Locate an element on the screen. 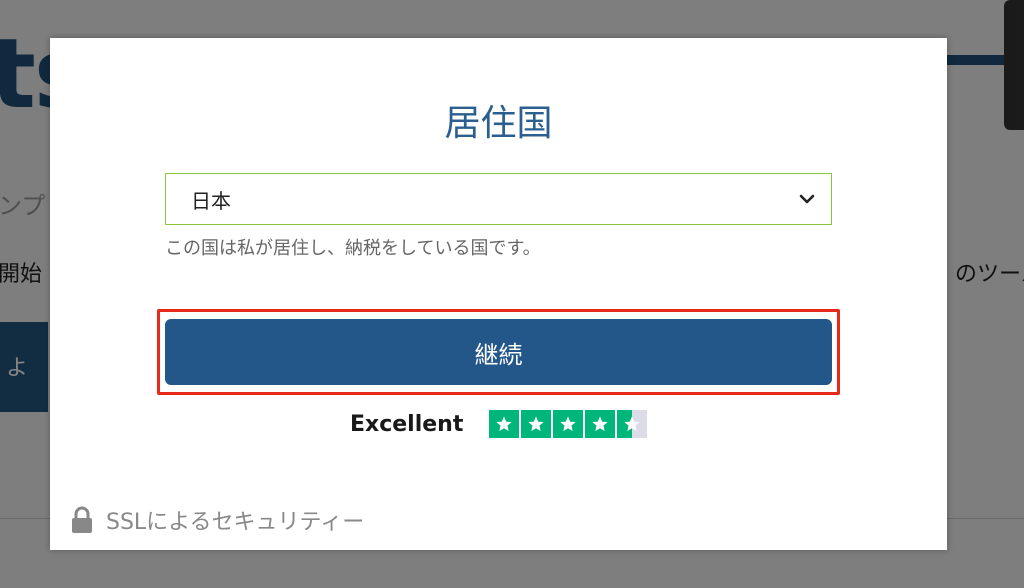 The image size is (1024, 588). continue-button: 継続 is located at coordinates (498, 352).